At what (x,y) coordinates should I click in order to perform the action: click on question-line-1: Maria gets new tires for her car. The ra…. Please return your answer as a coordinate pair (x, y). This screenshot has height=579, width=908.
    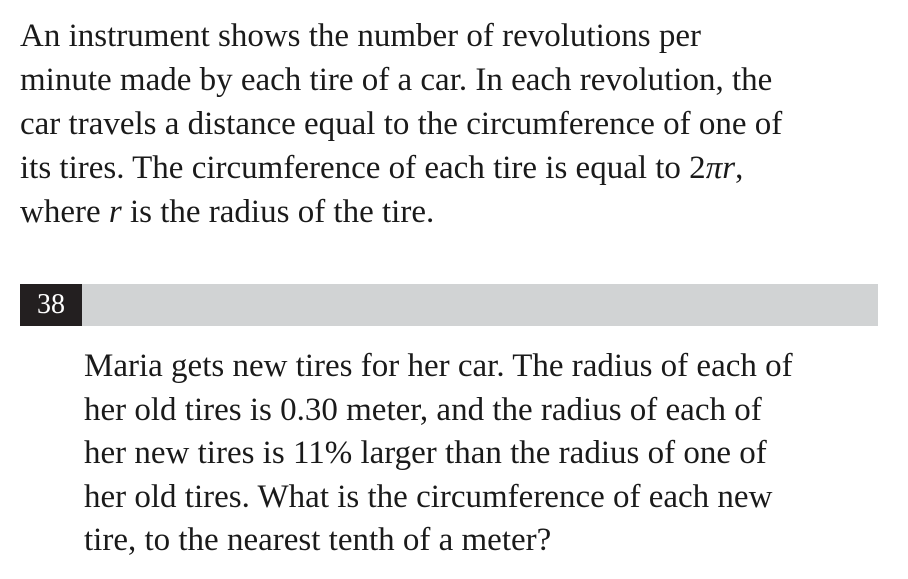
    Looking at the image, I should click on (438, 366).